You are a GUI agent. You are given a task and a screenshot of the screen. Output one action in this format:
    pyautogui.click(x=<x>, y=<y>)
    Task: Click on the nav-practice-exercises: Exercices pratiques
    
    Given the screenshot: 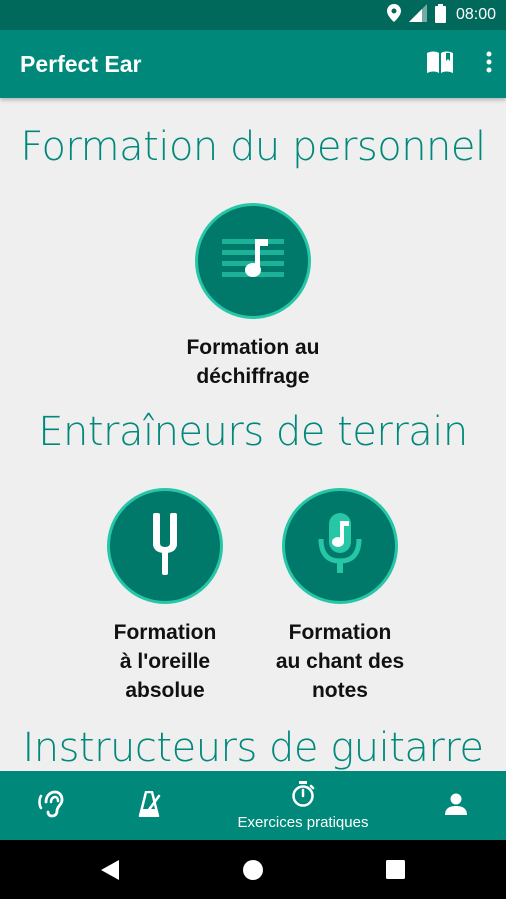 What is the action you would take?
    pyautogui.click(x=303, y=805)
    